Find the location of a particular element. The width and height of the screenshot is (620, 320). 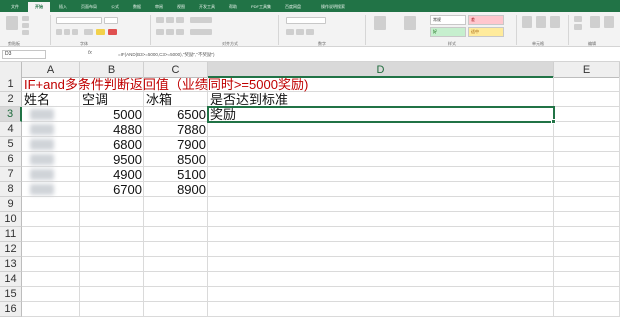

ac-value: 4880 is located at coordinates (112, 129).